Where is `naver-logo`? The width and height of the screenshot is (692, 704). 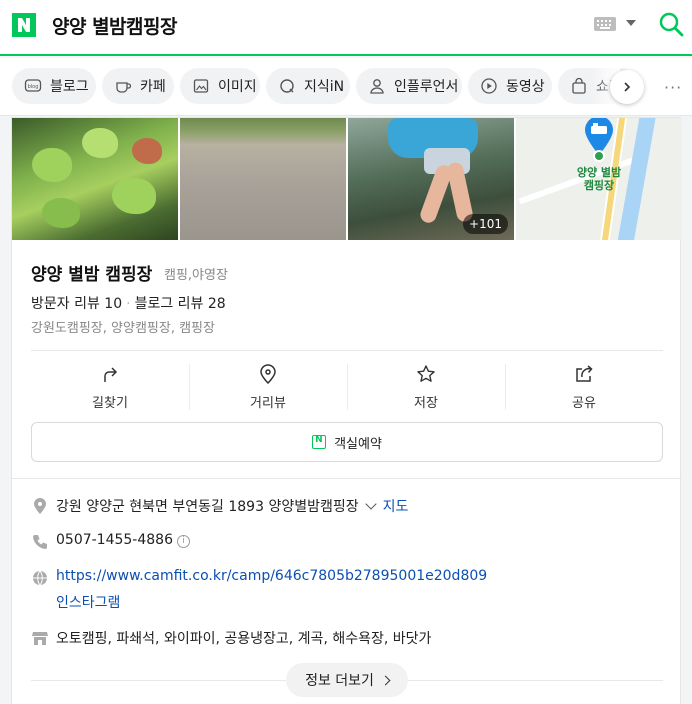 naver-logo is located at coordinates (24, 25).